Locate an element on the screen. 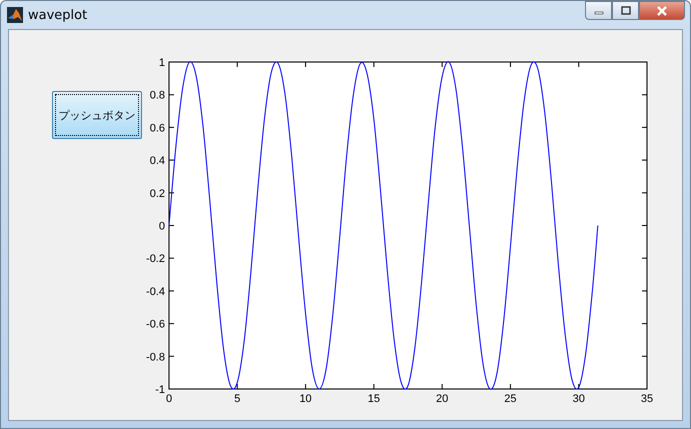 The image size is (691, 429). maximize-icon is located at coordinates (625, 10).